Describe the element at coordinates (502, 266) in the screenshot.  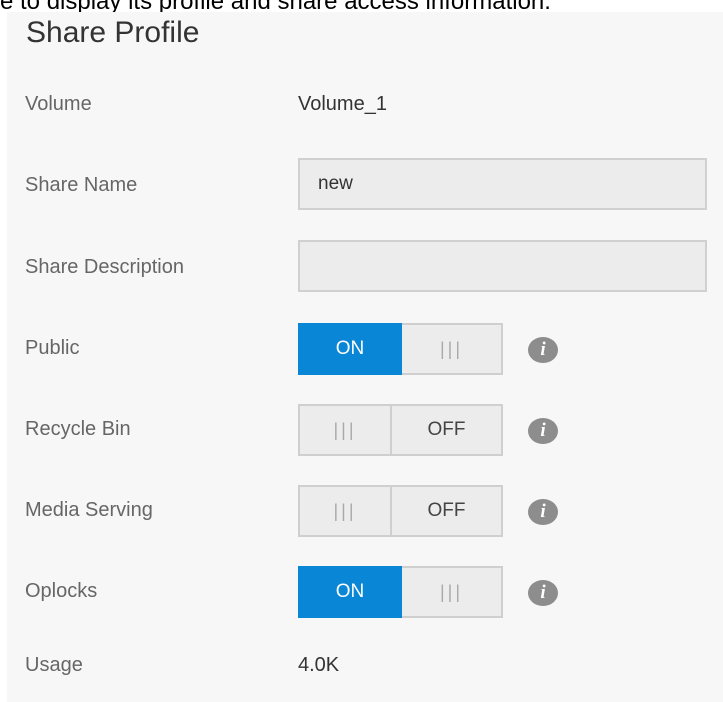
I see `share-description-input` at that location.